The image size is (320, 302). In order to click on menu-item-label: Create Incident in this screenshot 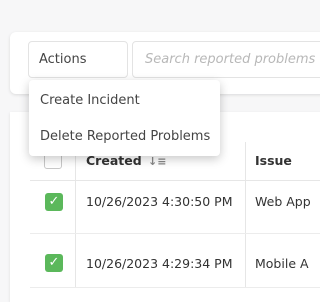, I will do `click(90, 100)`.